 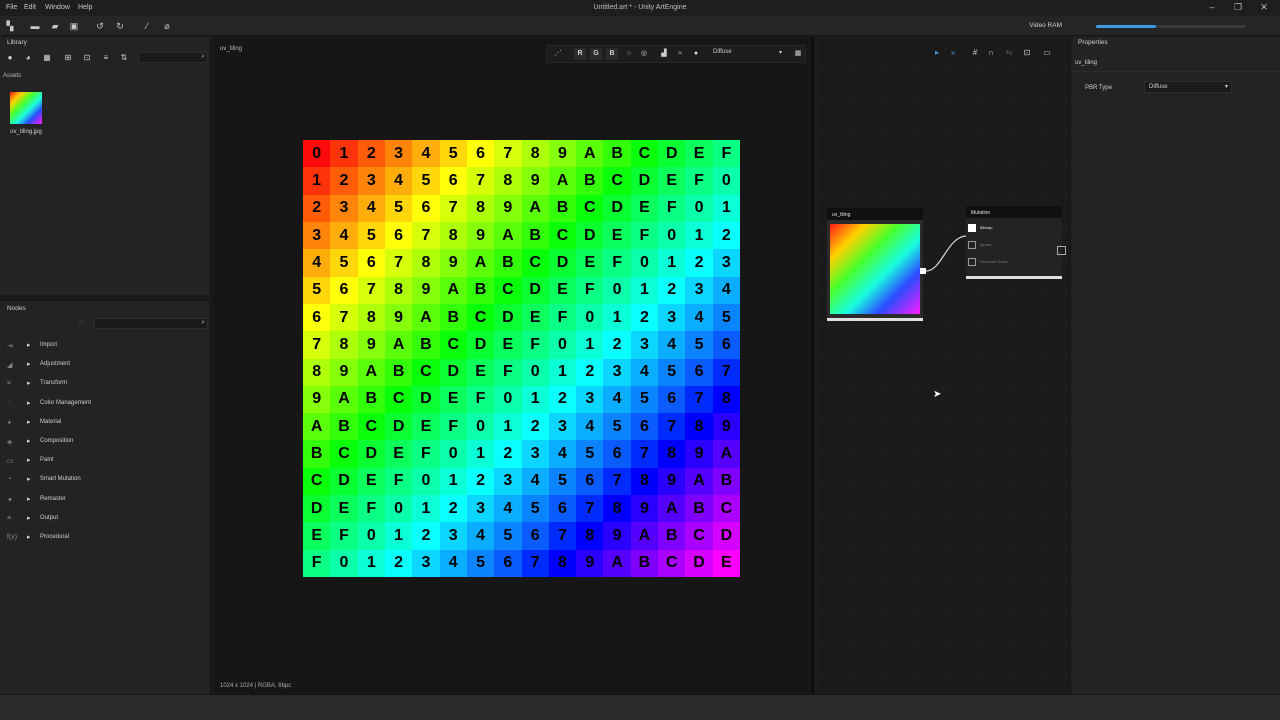 I want to click on category-icon: ≡, so click(x=9, y=518).